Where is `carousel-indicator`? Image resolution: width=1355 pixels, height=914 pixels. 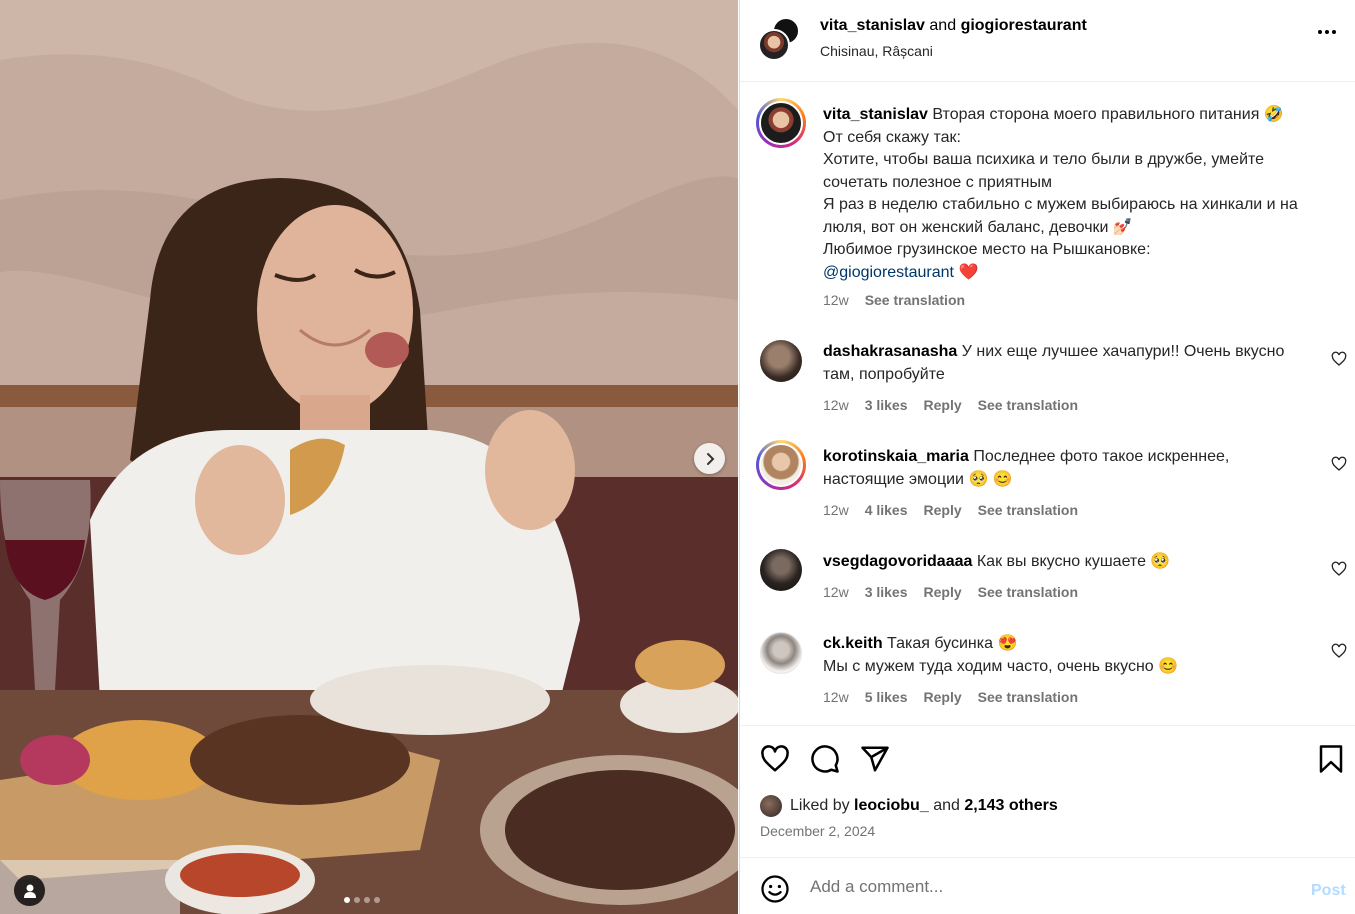
carousel-indicator is located at coordinates (362, 900).